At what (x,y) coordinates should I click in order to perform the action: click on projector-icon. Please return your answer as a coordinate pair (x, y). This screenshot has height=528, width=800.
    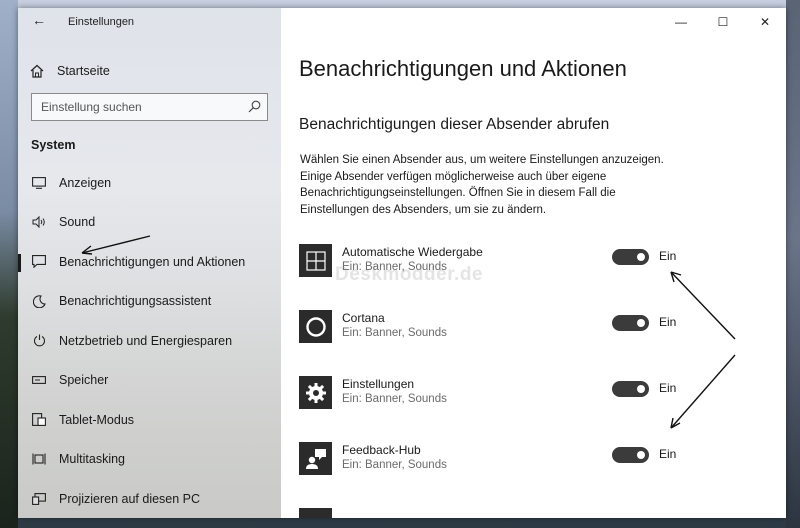
    Looking at the image, I should click on (39, 499).